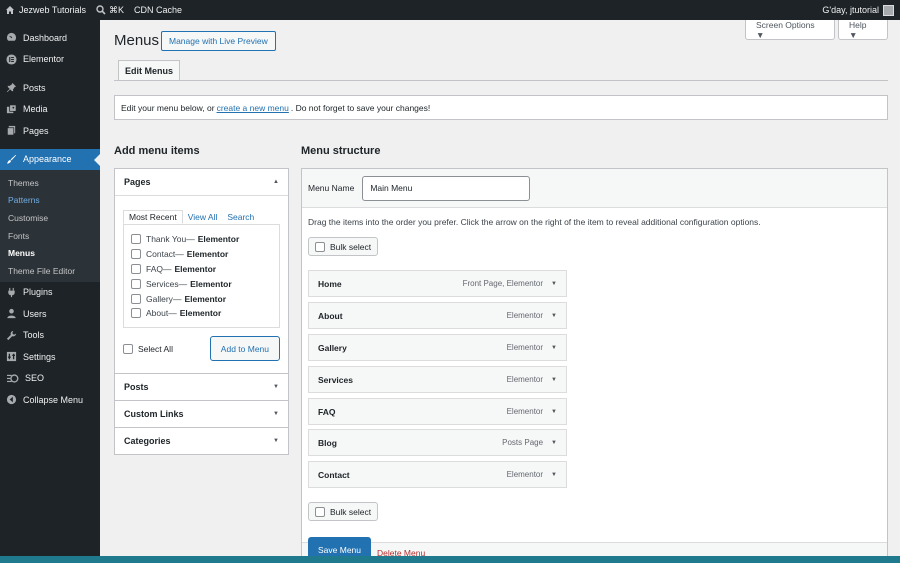 This screenshot has width=900, height=563. I want to click on seo-icon, so click(13, 378).